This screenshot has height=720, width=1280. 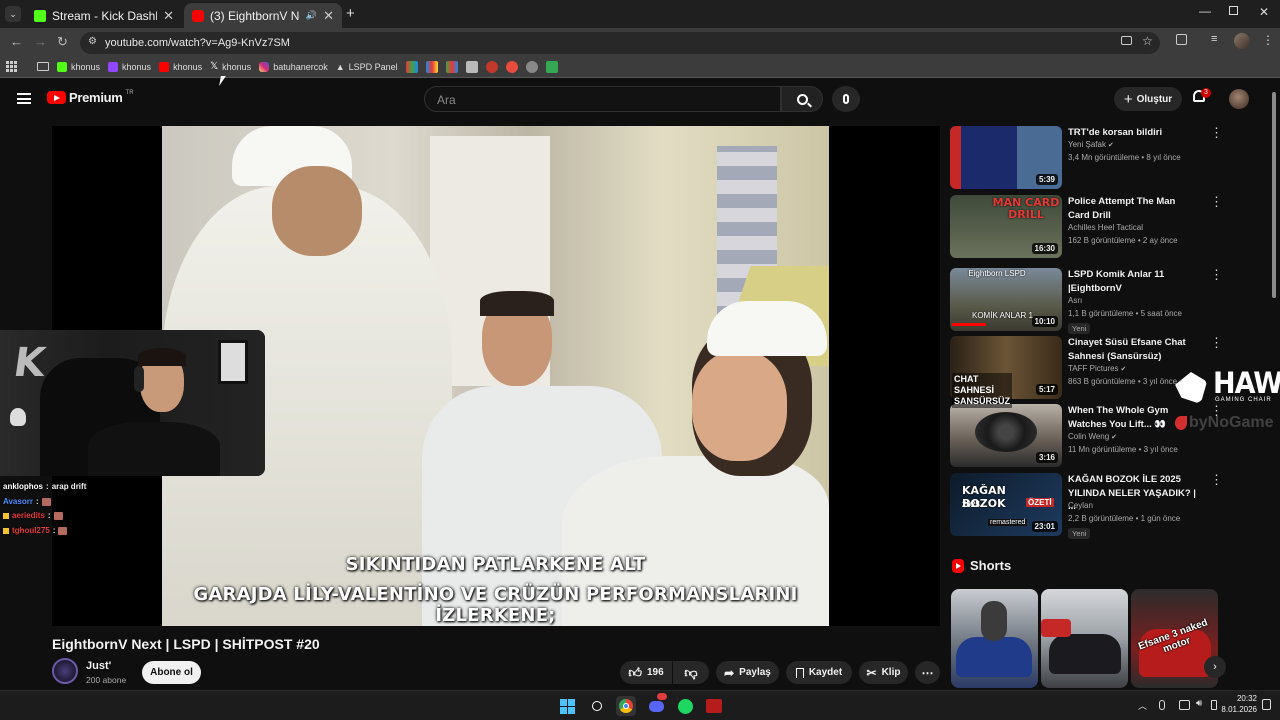 I want to click on save-button: Kaydet, so click(x=819, y=672).